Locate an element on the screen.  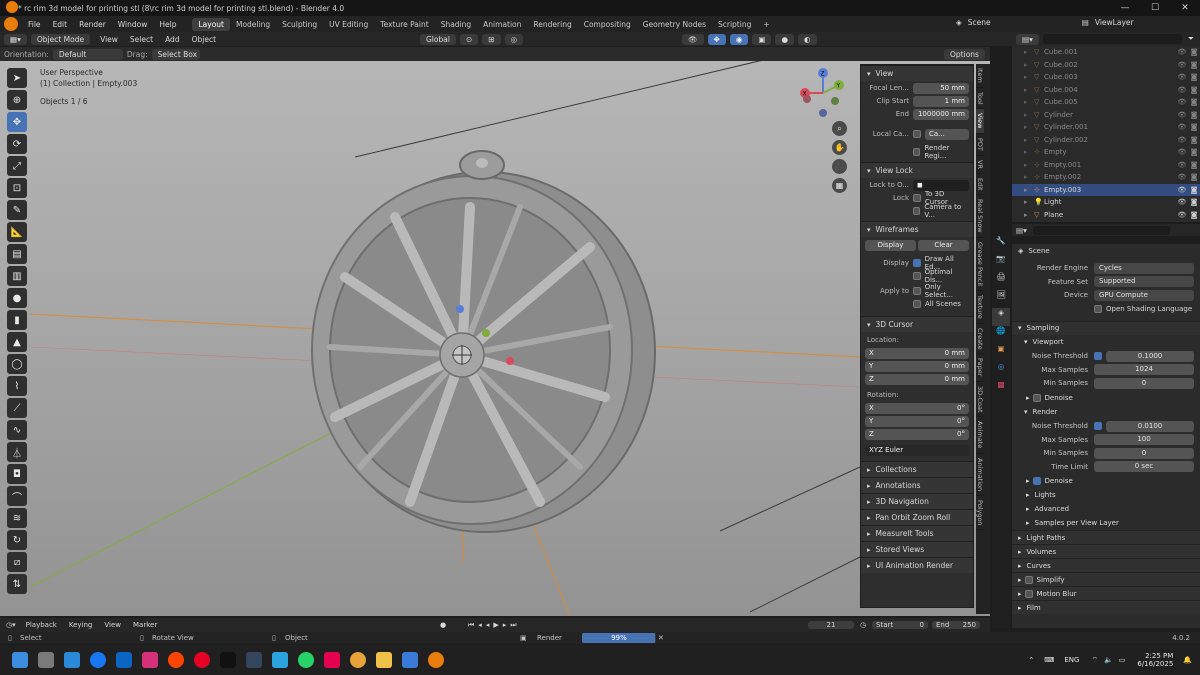
tab-paper: Paper is located at coordinates (980, 368).